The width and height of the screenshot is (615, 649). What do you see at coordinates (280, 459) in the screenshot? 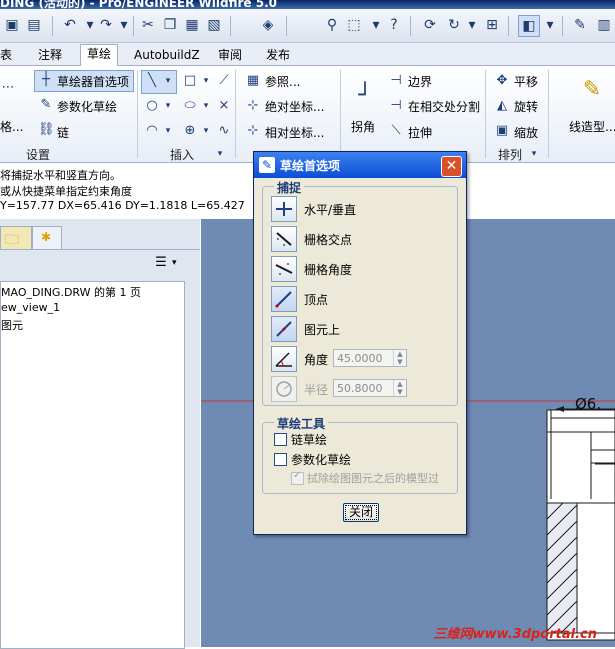
I see `parametric-sketch-checkbox` at bounding box center [280, 459].